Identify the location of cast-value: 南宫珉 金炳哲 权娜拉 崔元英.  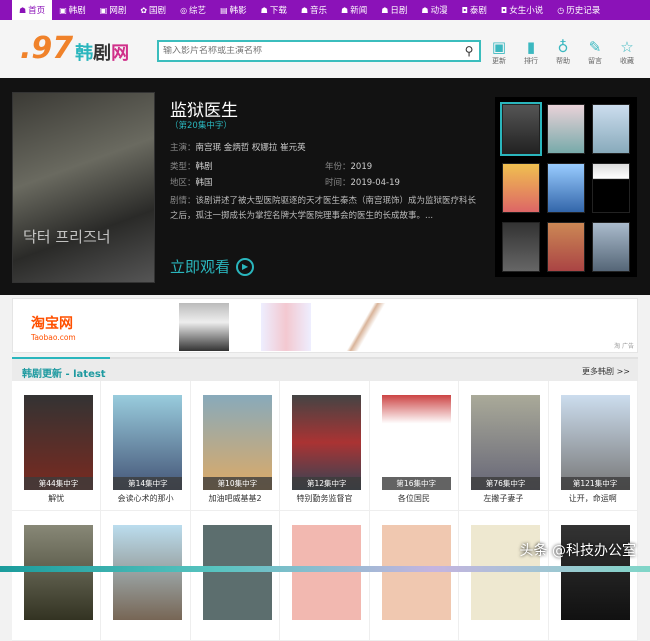
(250, 148).